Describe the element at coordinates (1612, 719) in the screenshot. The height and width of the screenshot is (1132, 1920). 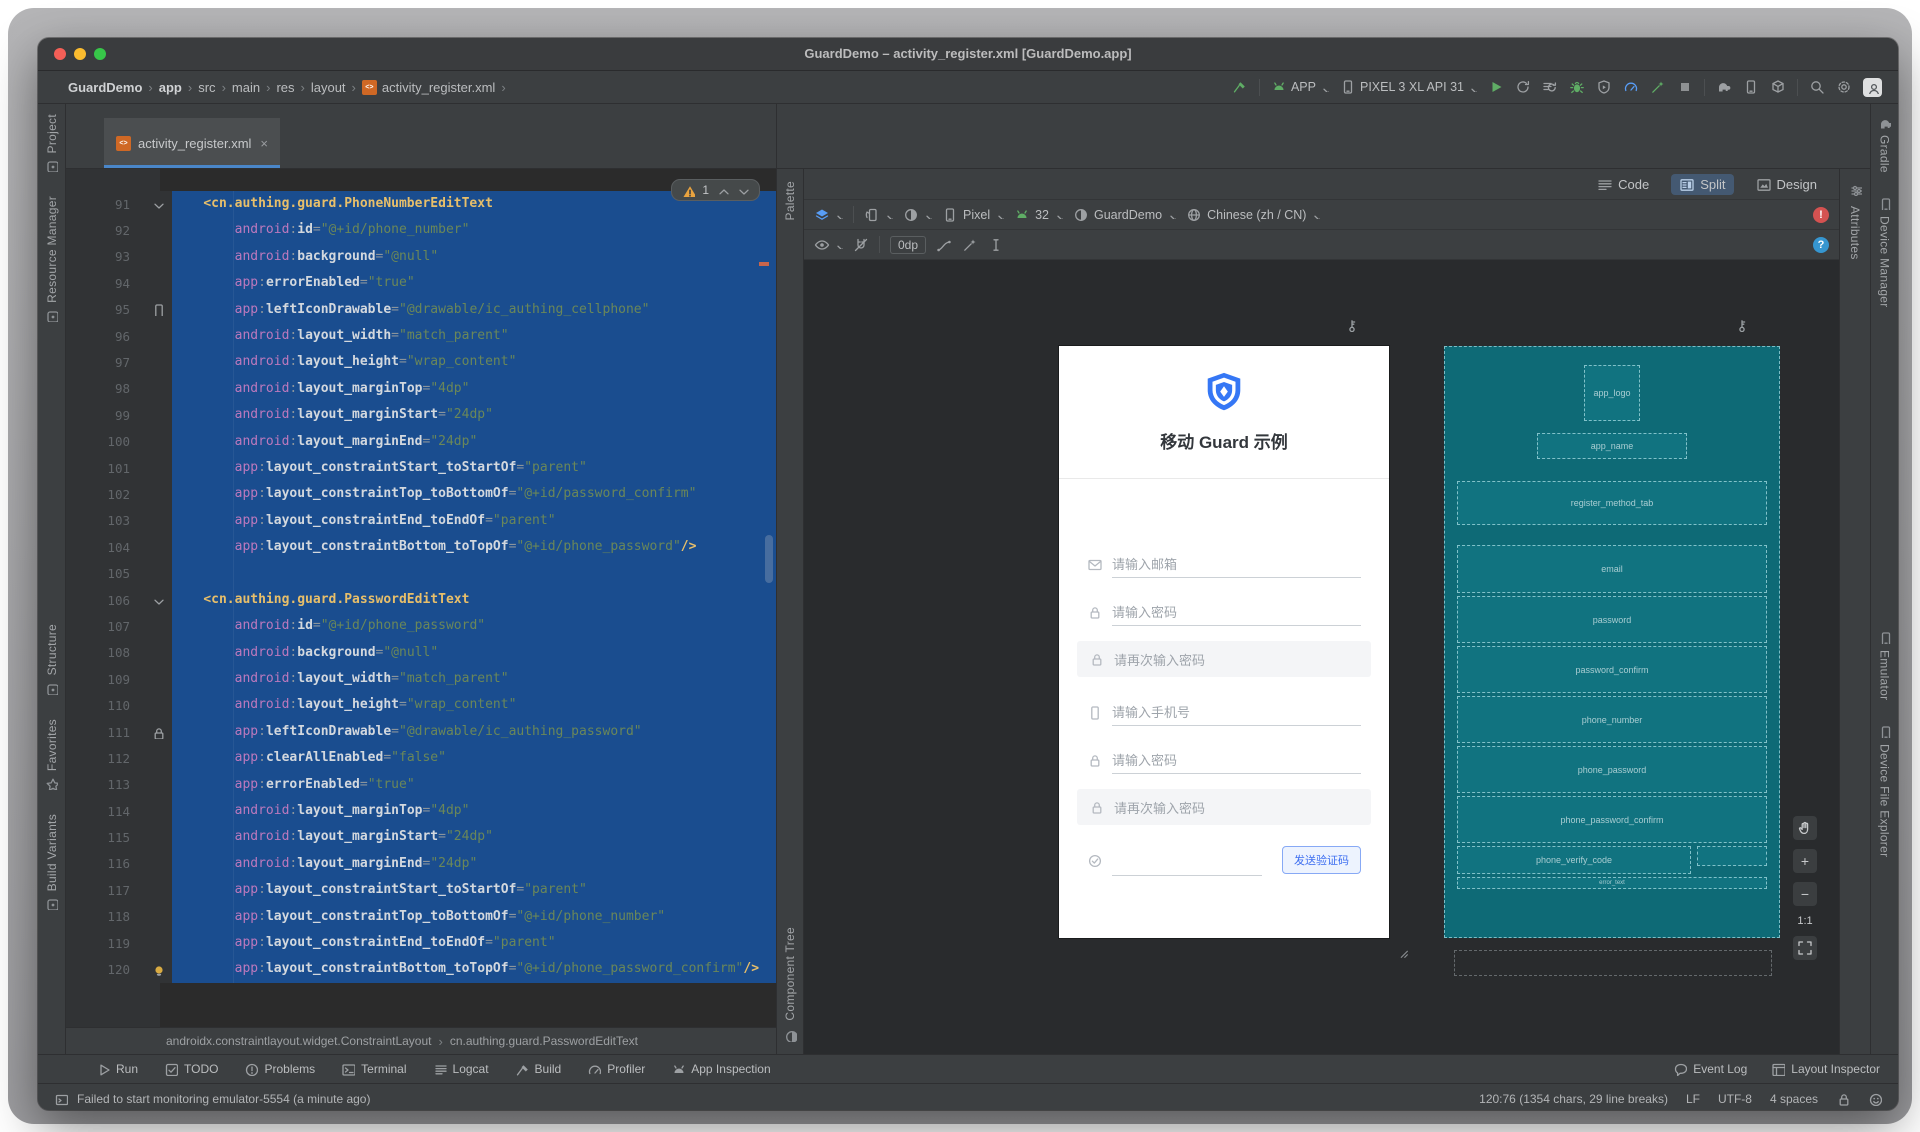
I see `blueprint-box-phone_number: phone_number` at that location.